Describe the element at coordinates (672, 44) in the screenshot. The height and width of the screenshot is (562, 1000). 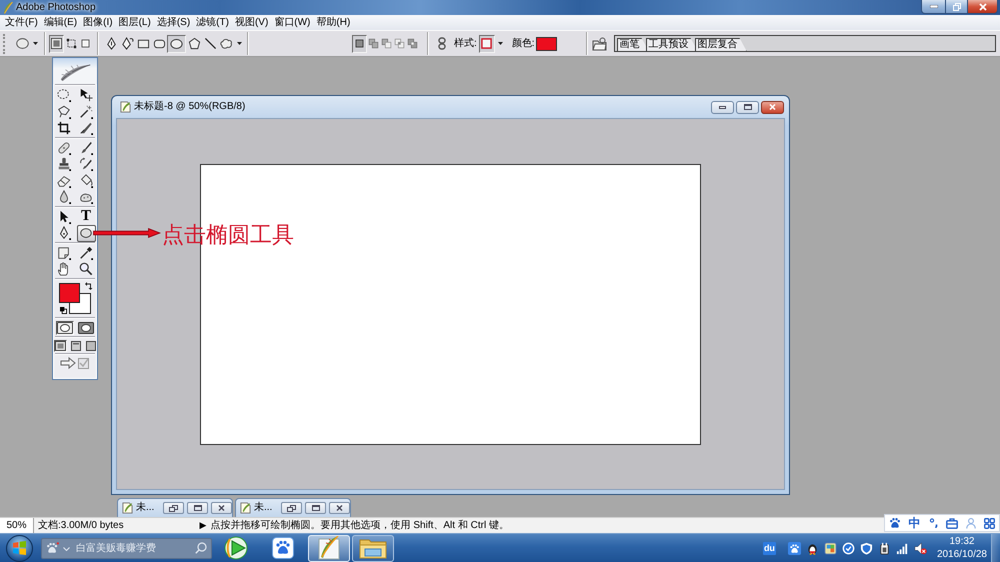
I see `palette-tab: 工具预设` at that location.